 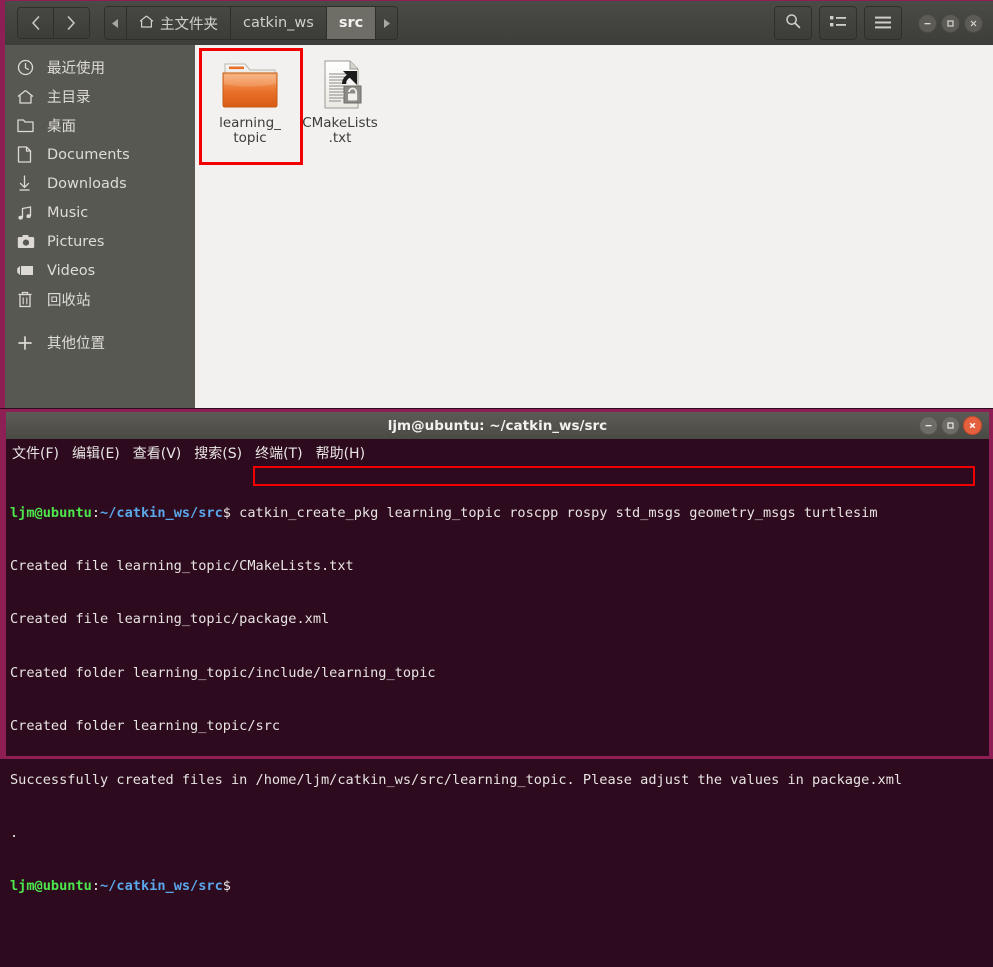 I want to click on terminal-menu-bar: 文件(F) 编辑(E) 查看(V) 搜索(S) 终端(T) 帮助(H), so click(x=497, y=452).